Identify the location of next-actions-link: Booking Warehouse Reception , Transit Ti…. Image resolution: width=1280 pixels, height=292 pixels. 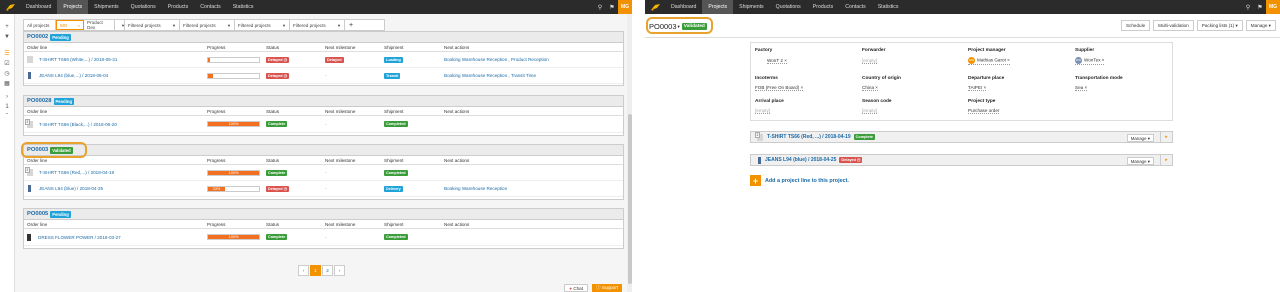
(490, 75).